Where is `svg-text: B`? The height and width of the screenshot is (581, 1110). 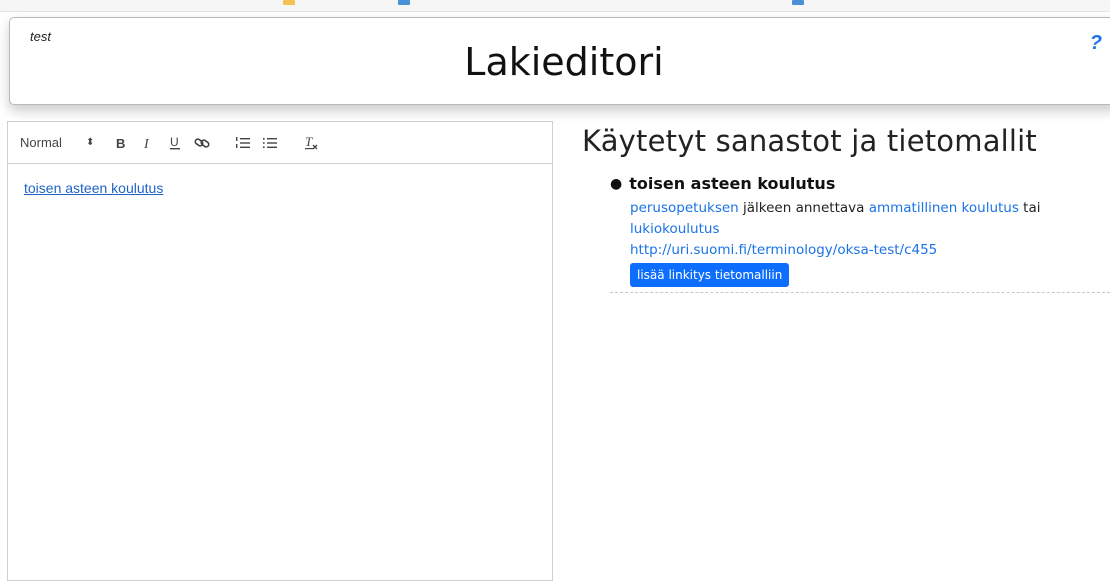 svg-text: B is located at coordinates (120, 143).